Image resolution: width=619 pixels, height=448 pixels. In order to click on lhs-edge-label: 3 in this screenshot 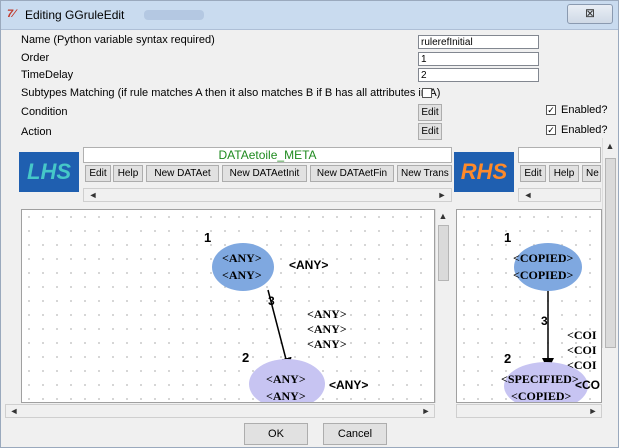, I will do `click(271, 301)`.